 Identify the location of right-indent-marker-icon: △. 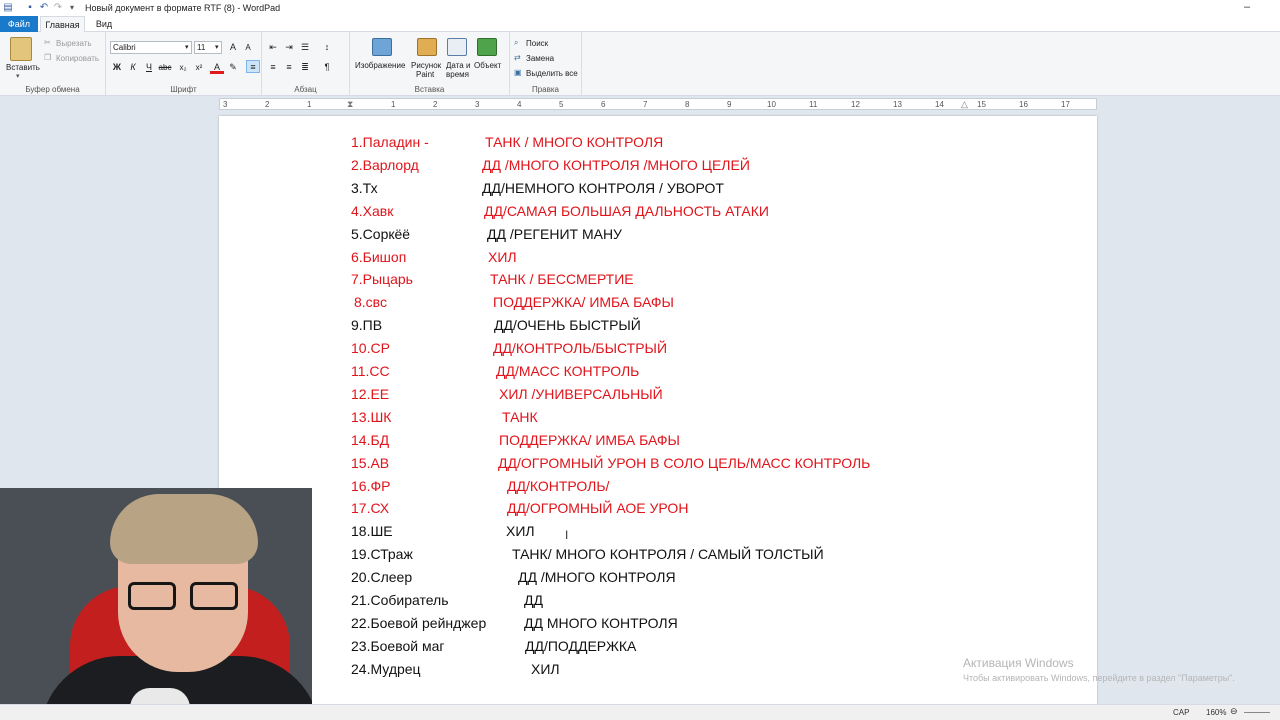
(964, 104).